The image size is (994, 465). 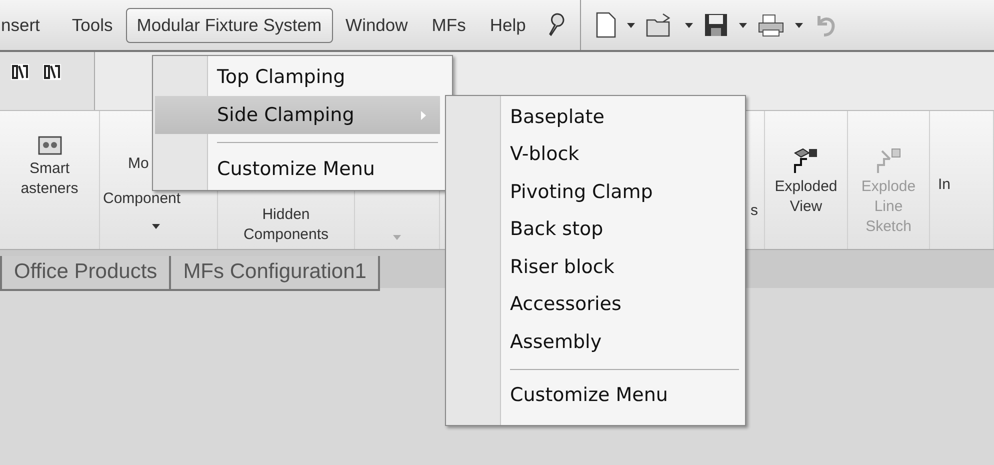 What do you see at coordinates (595, 267) in the screenshot?
I see `menu-entry: Riser block` at bounding box center [595, 267].